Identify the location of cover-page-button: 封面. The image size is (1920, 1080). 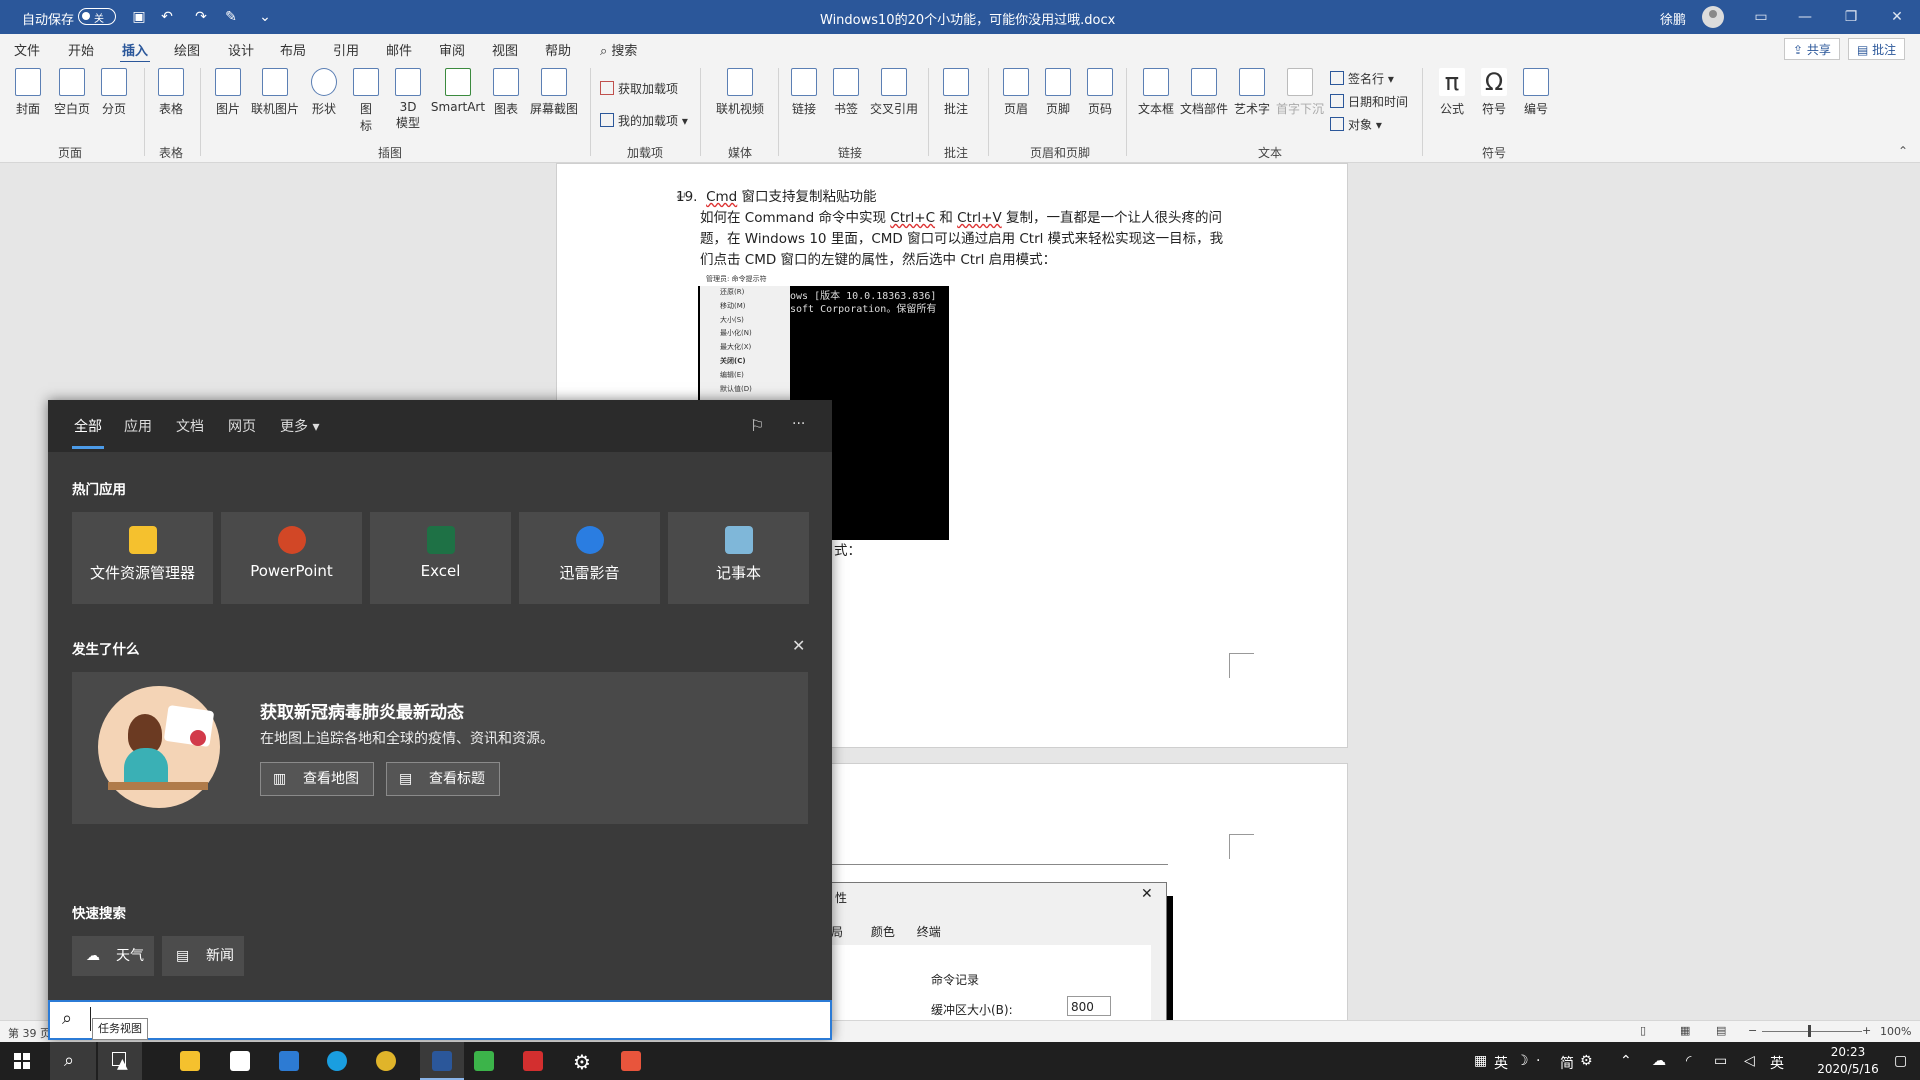
(28, 92).